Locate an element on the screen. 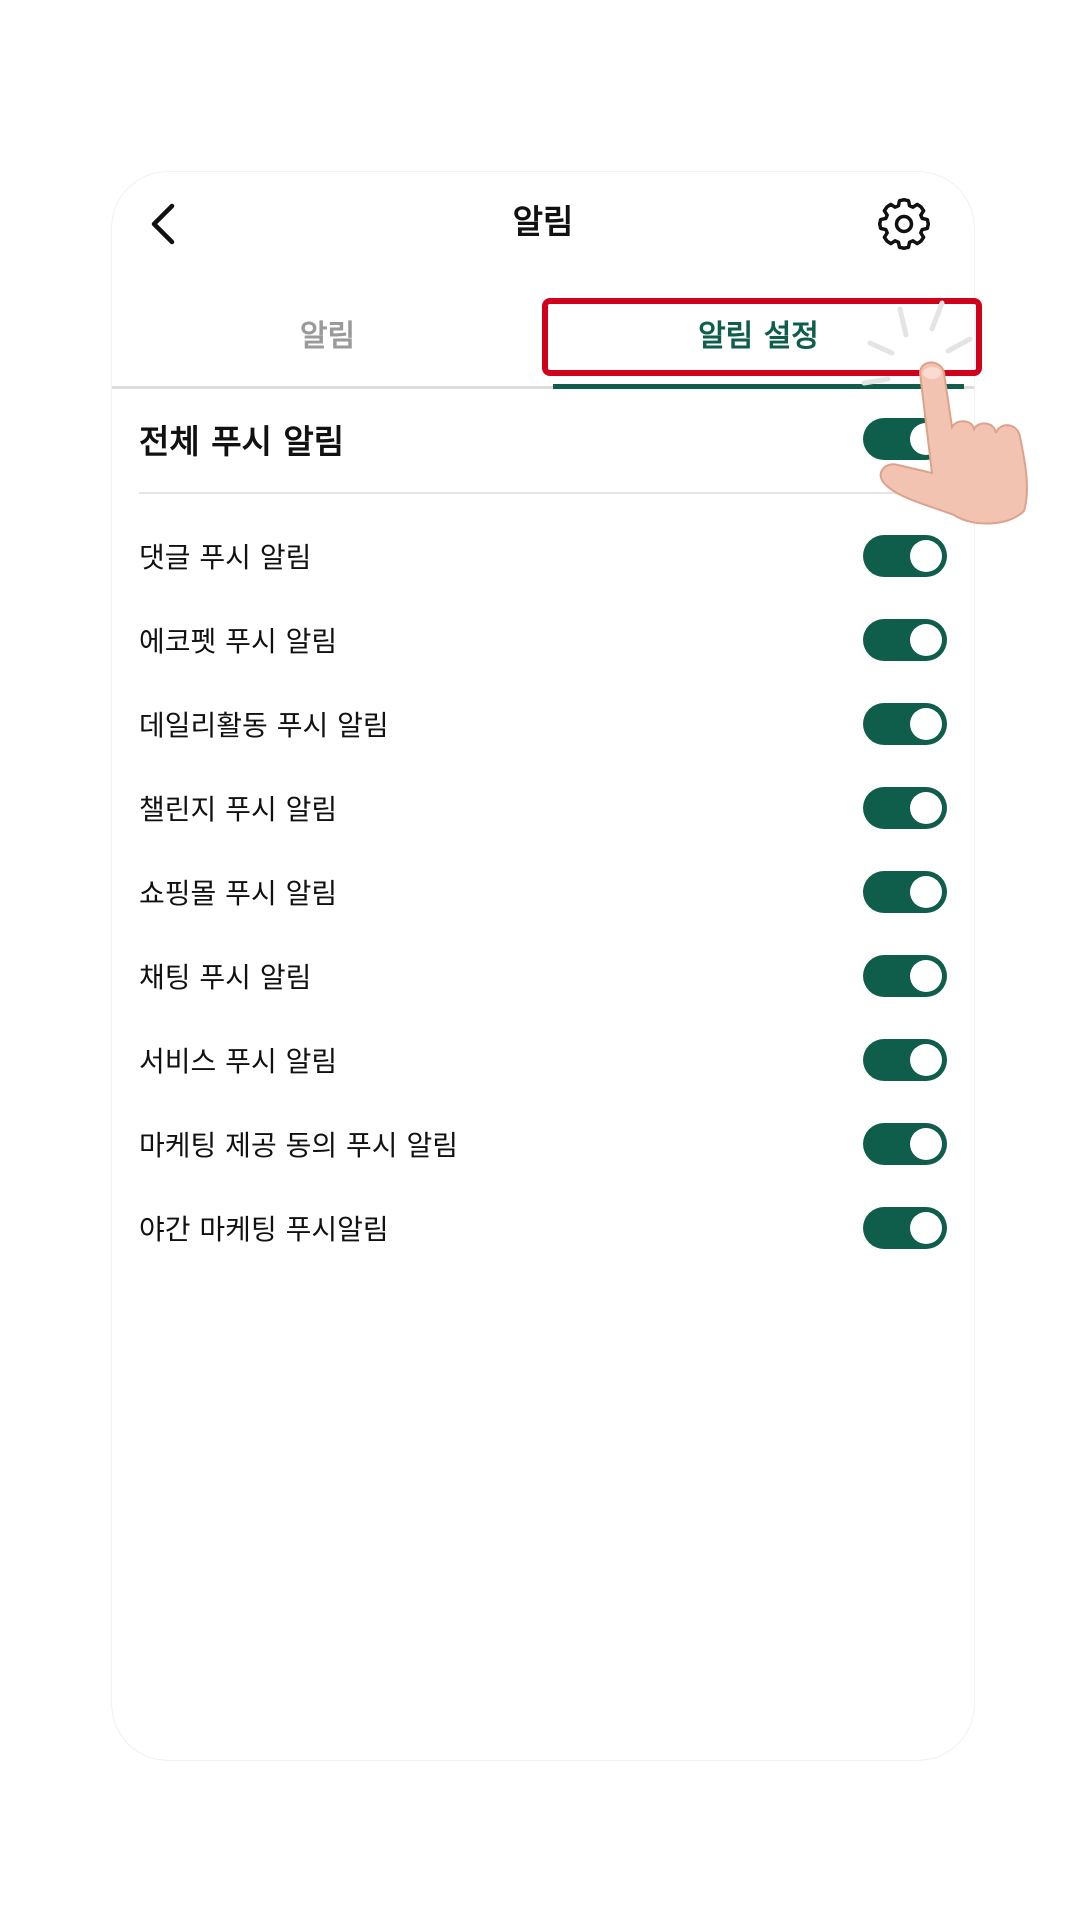 The width and height of the screenshot is (1080, 1920). master-push-label: 전체 푸시 알림 is located at coordinates (242, 441).